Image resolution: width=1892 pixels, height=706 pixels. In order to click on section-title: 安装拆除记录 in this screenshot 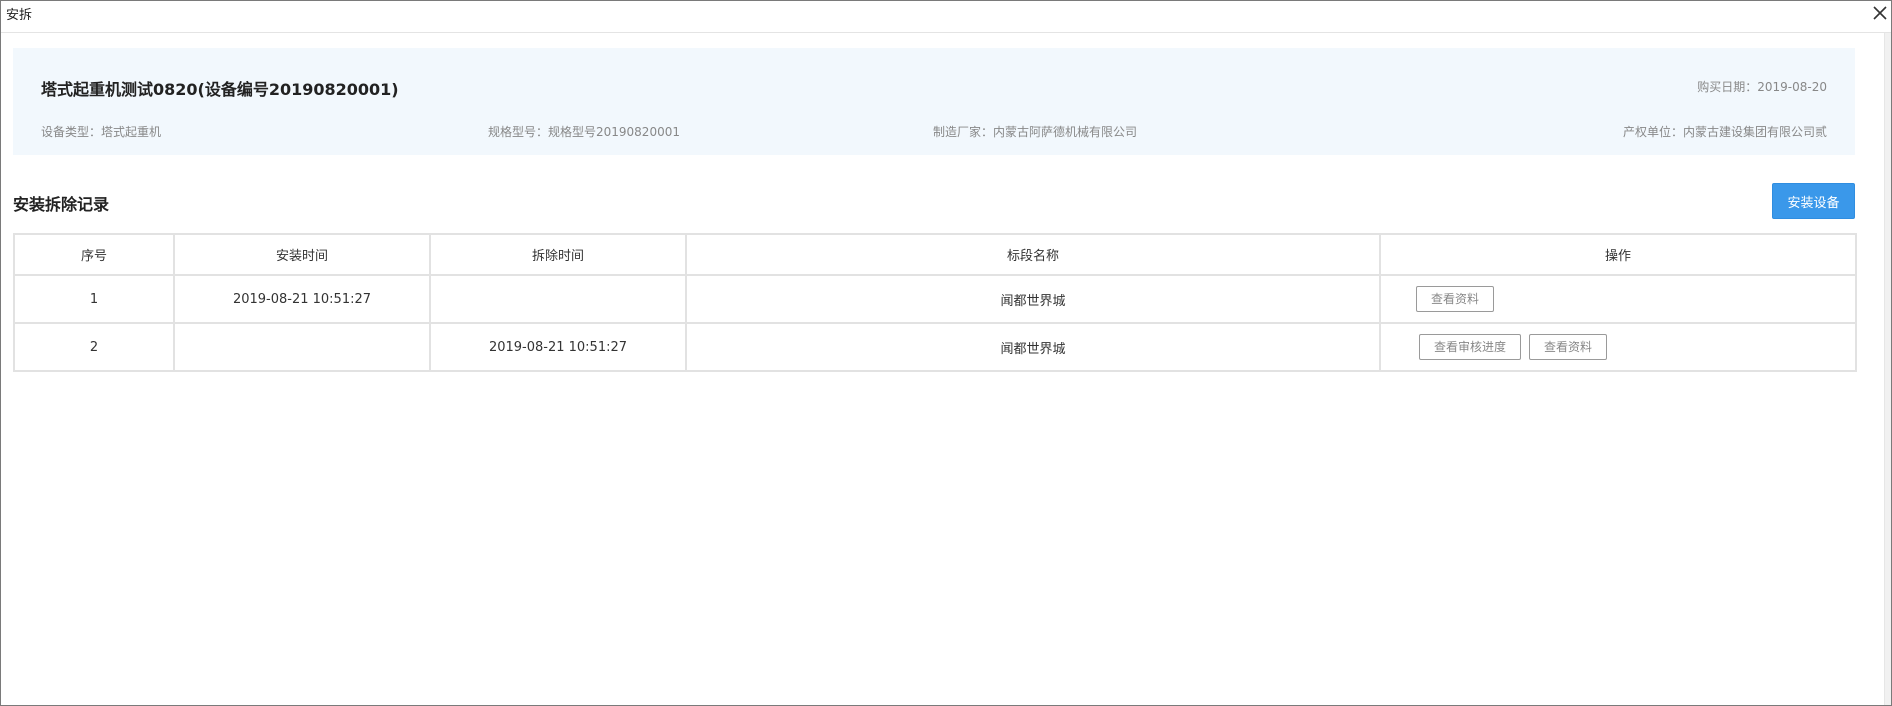, I will do `click(61, 204)`.